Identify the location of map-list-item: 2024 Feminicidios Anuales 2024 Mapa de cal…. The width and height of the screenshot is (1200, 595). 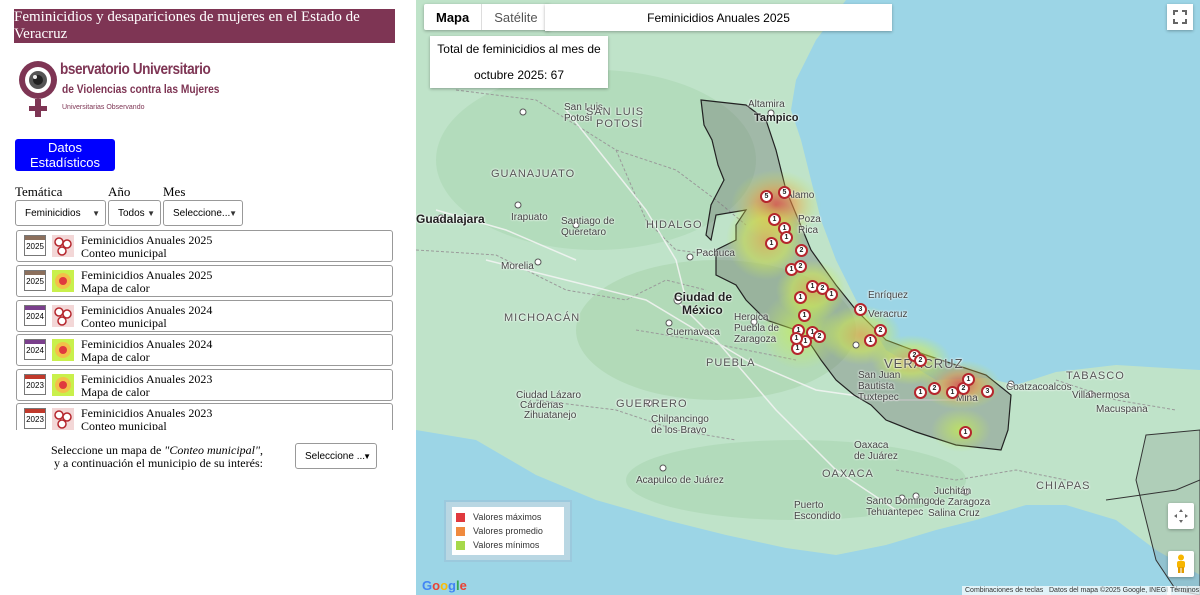
(204, 350).